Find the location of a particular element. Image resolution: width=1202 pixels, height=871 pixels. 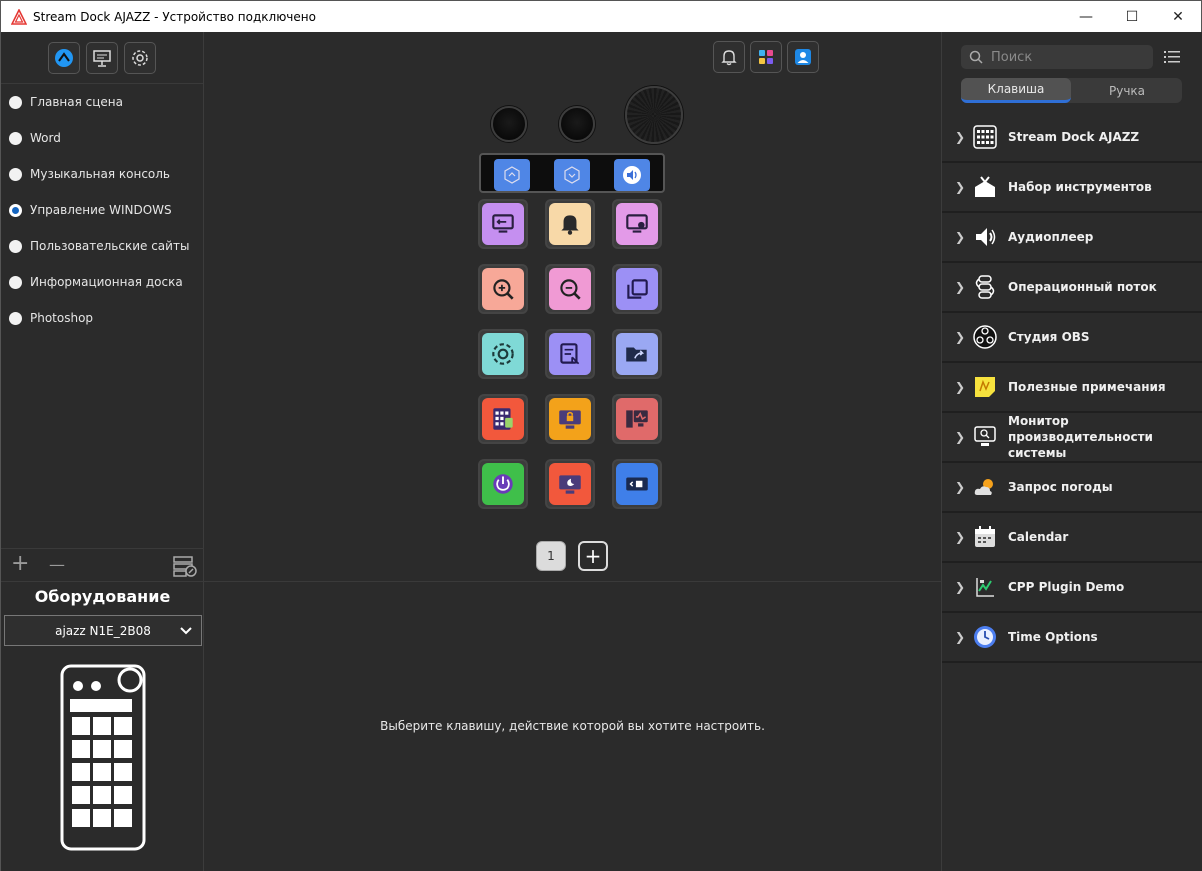

scene-item: Музыкальная консоль is located at coordinates (102, 174).